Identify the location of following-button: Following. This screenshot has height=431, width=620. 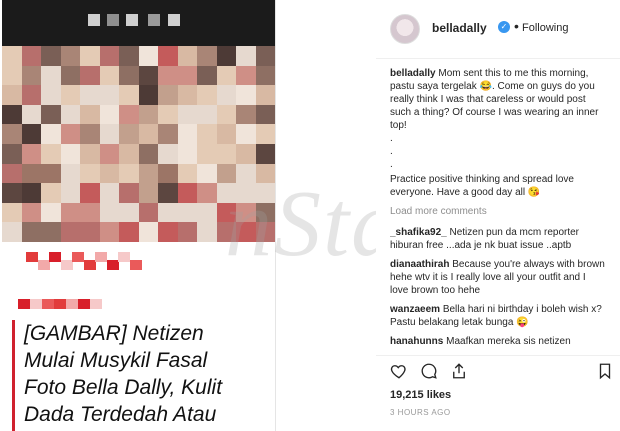
(545, 28).